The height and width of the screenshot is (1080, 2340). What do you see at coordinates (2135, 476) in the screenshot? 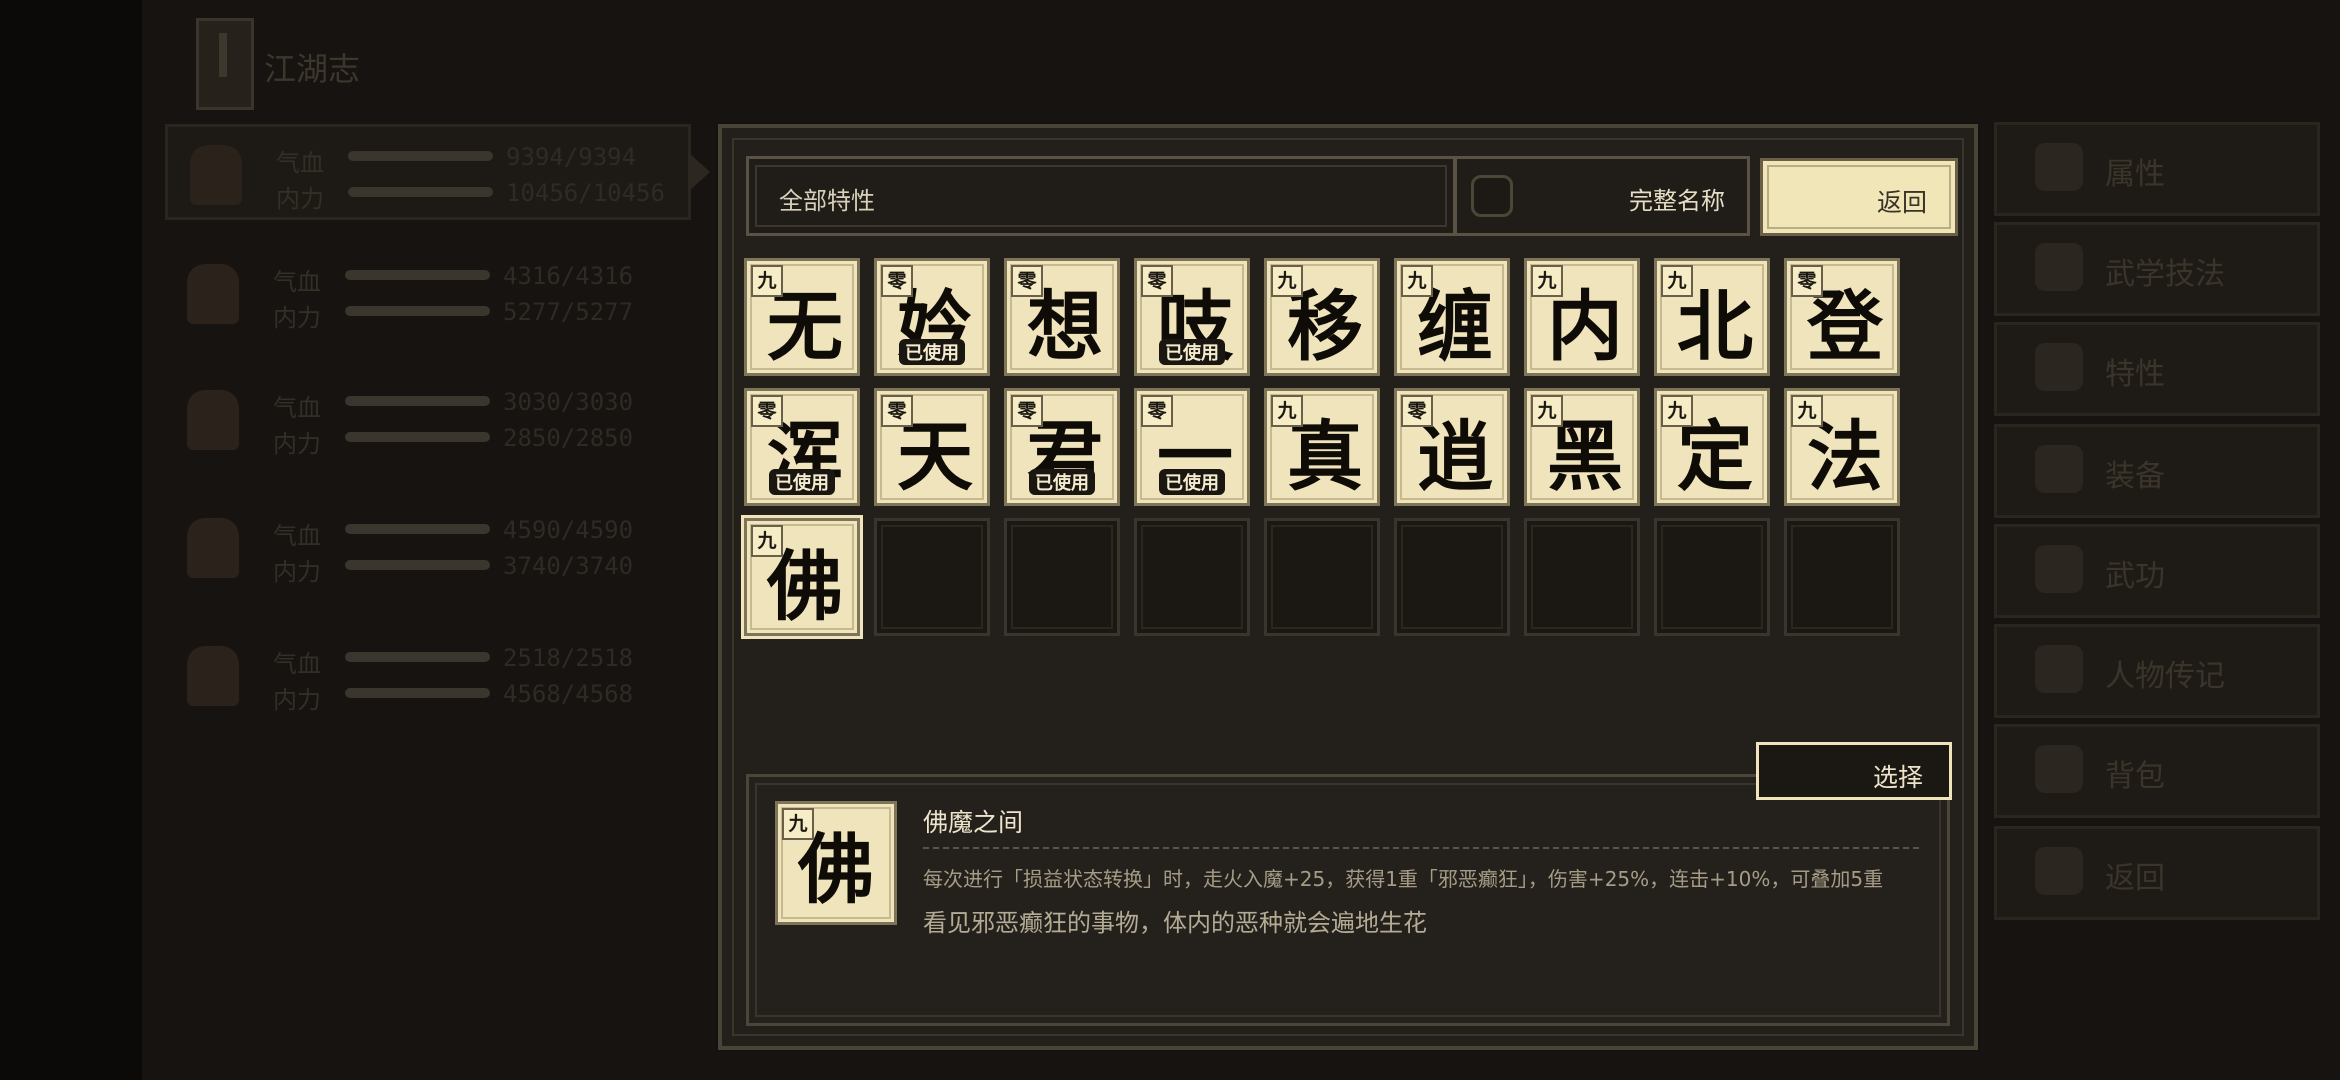
I see `menu-item-label: 装备` at bounding box center [2135, 476].